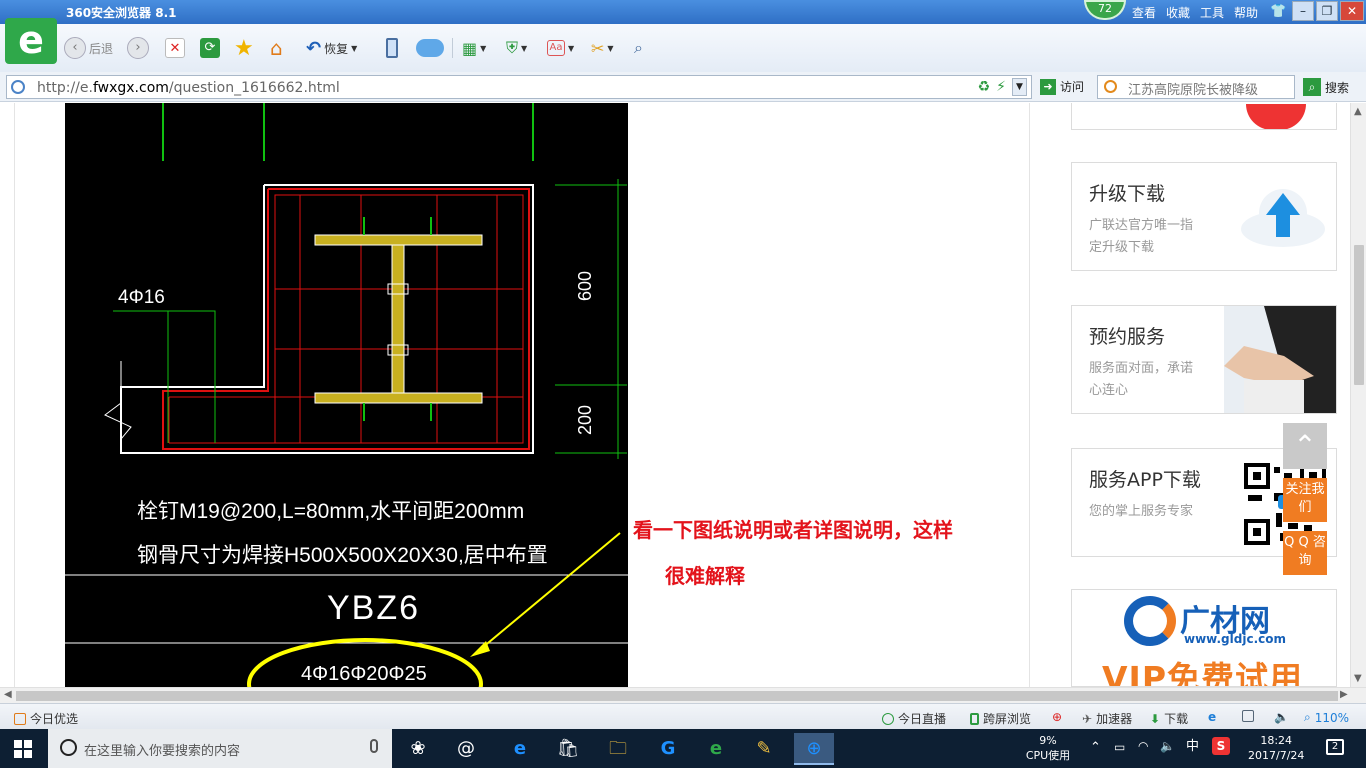 The width and height of the screenshot is (1366, 768). What do you see at coordinates (1221, 746) in the screenshot?
I see `sogou-ime-icon: S` at bounding box center [1221, 746].